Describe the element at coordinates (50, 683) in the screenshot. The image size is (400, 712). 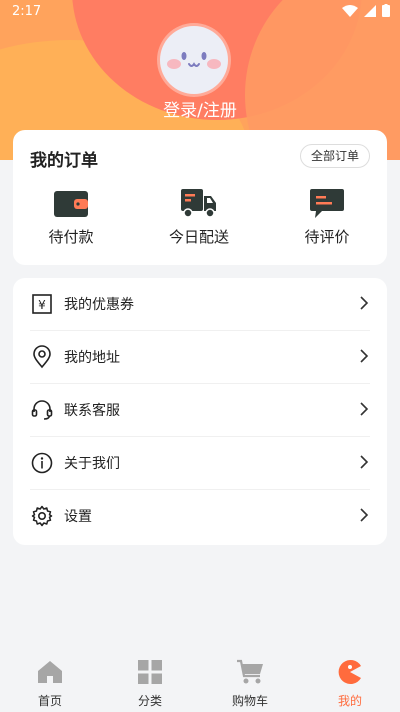
I see `tab-home: 首页` at that location.